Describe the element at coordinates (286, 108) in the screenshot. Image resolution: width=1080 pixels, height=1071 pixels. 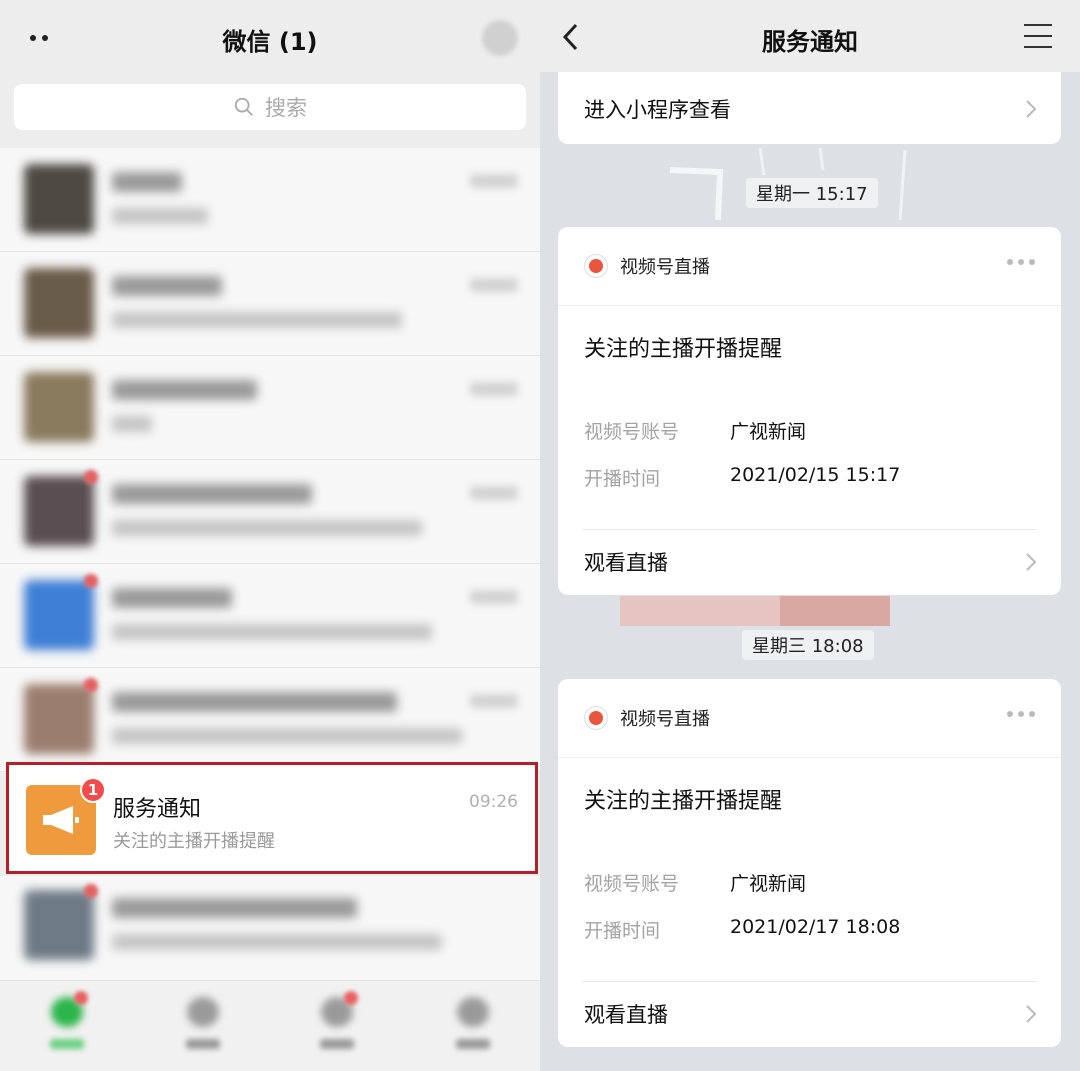
I see `search-placeholder: 搜索` at that location.